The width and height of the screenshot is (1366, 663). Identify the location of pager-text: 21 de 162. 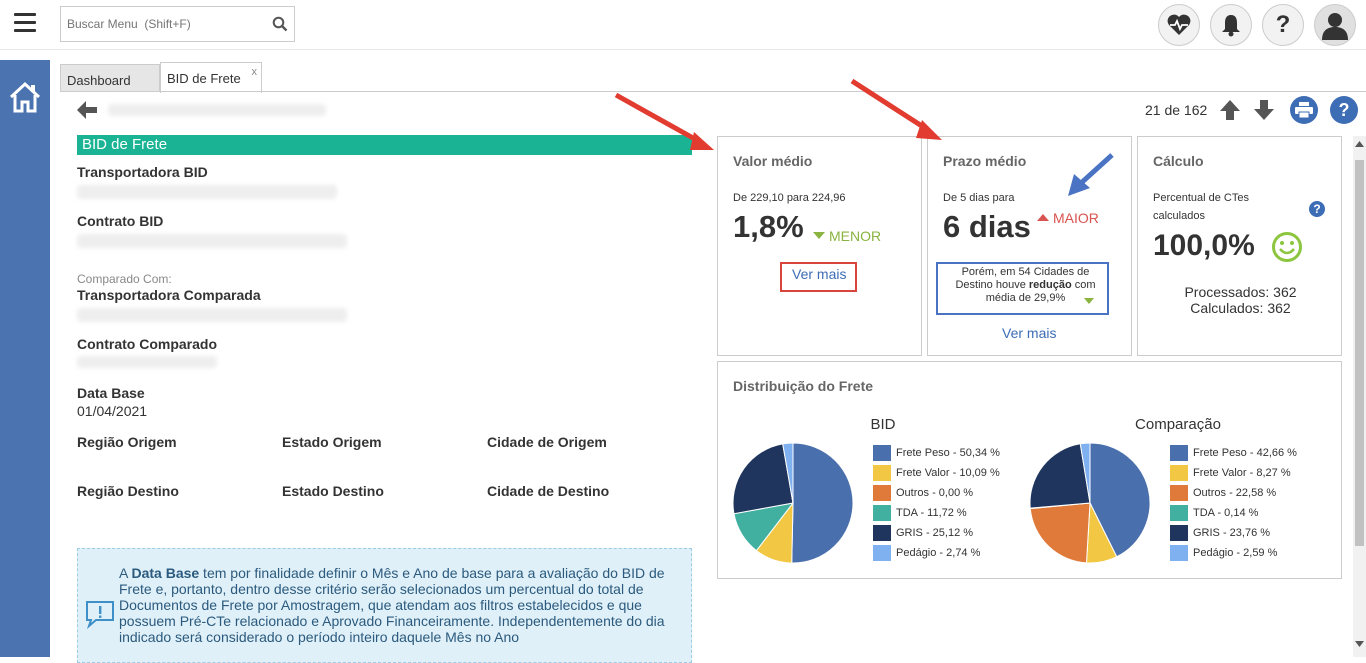
(1176, 110).